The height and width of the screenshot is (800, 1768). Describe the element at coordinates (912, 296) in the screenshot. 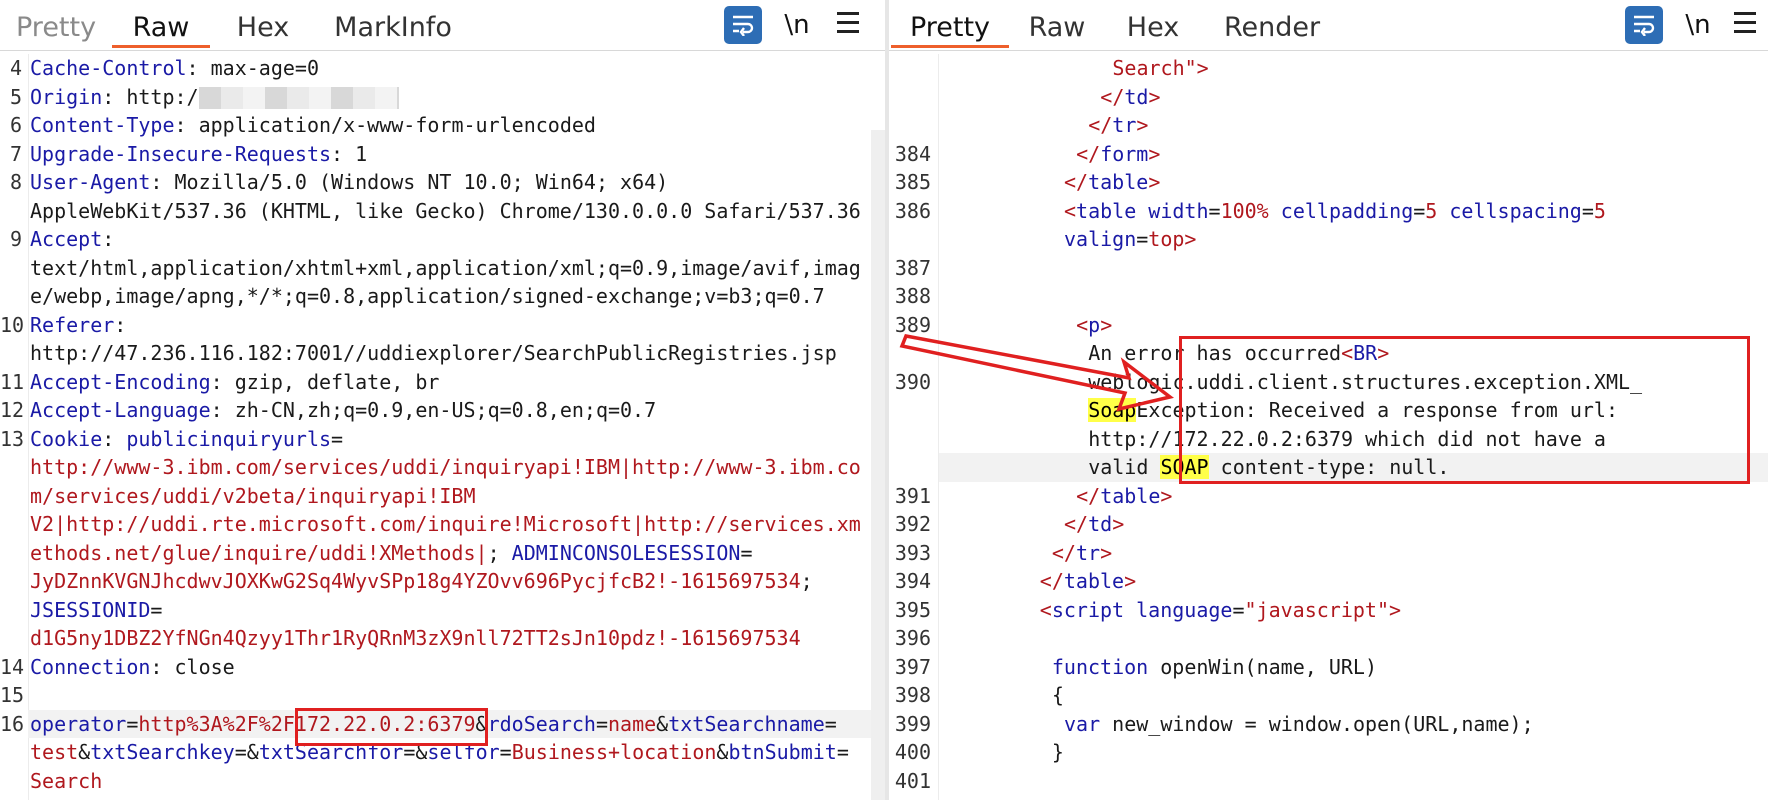

I see `line-number: 388` at that location.